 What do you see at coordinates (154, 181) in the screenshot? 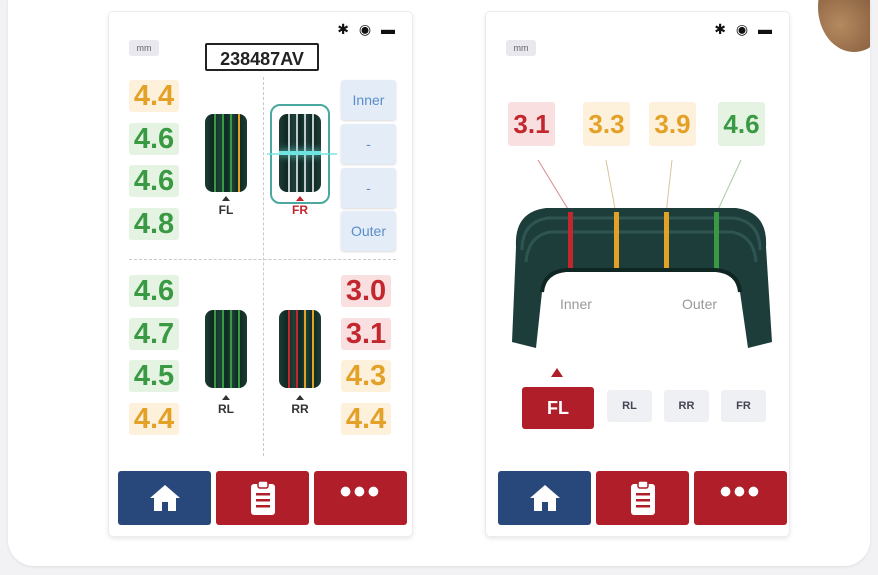
I see `fl-value-3: 4.6` at bounding box center [154, 181].